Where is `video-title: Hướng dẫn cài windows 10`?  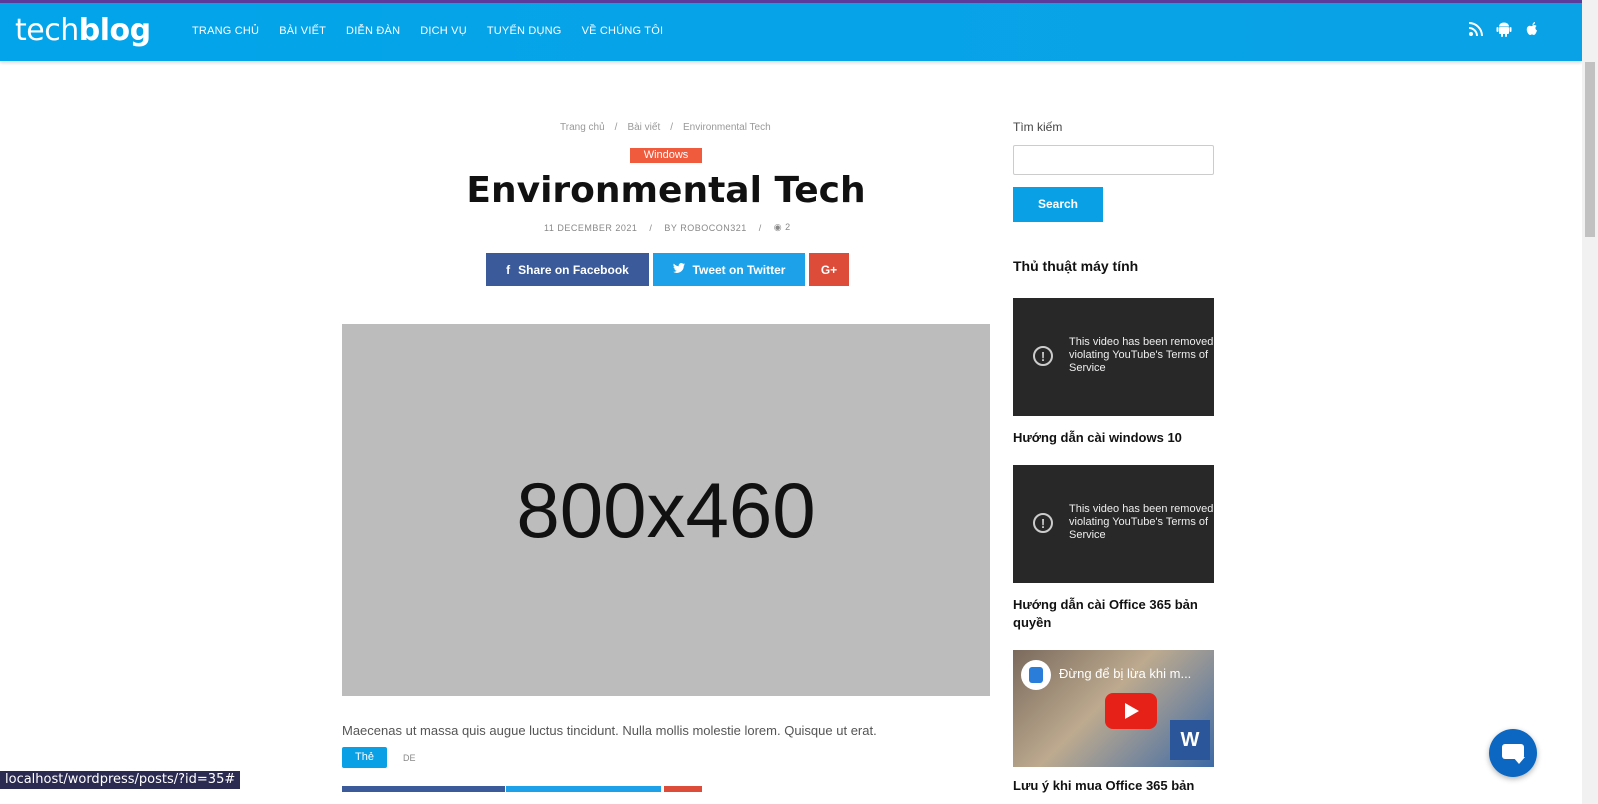
video-title: Hướng dẫn cài windows 10 is located at coordinates (1113, 438).